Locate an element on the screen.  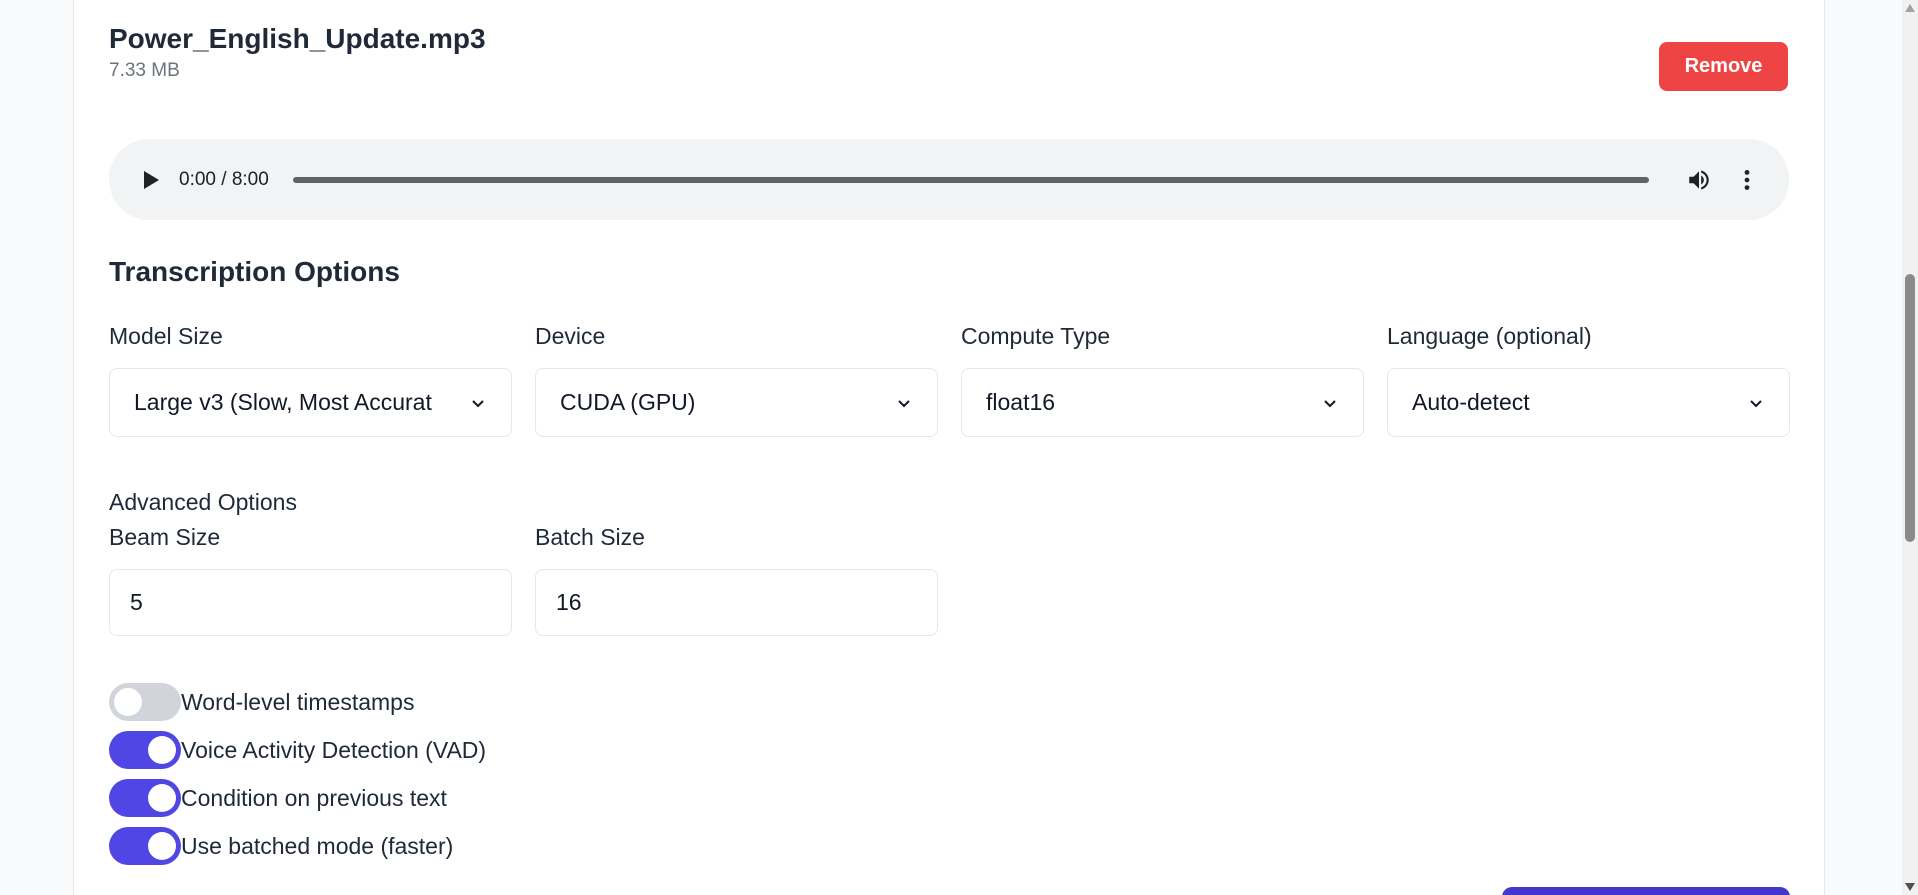
toggle-label: Condition on previous text is located at coordinates (314, 797).